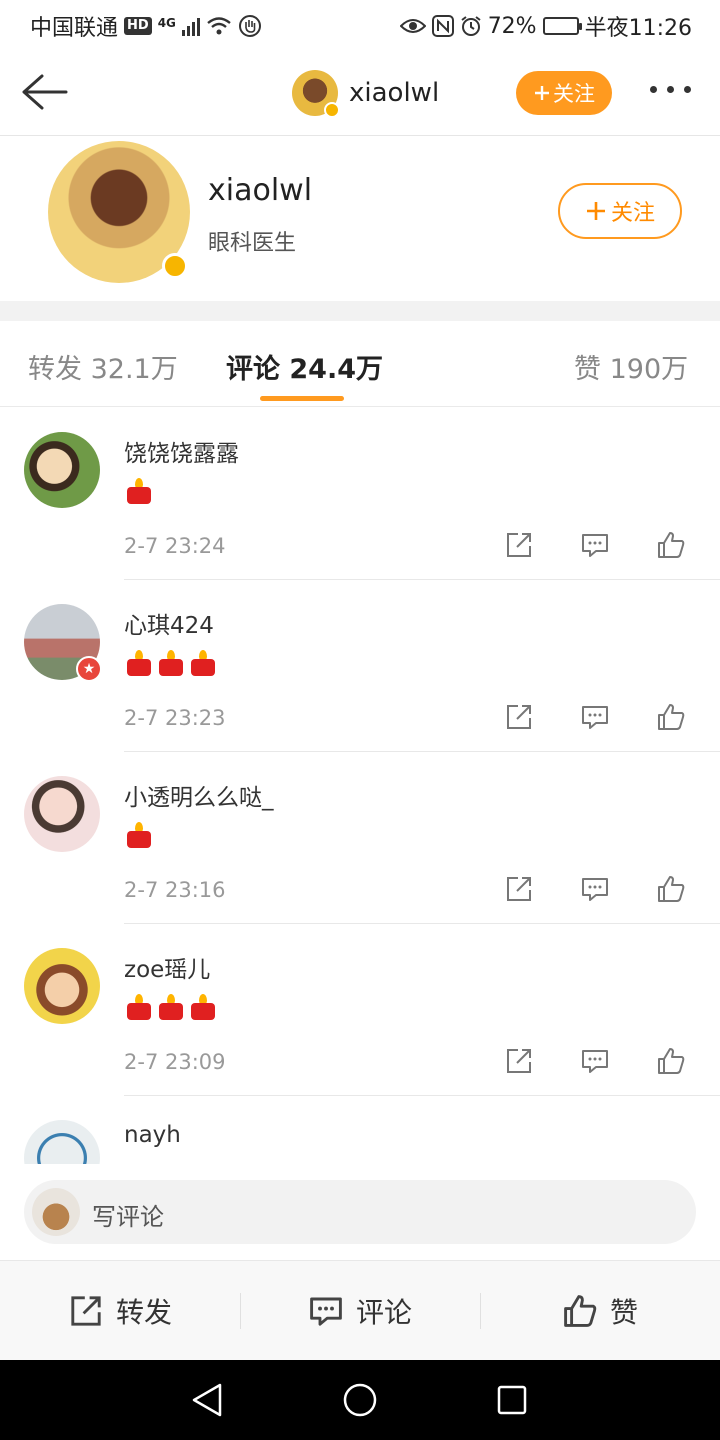 This screenshot has width=720, height=1440. I want to click on comment-time: 2-7 23:09, so click(175, 1062).